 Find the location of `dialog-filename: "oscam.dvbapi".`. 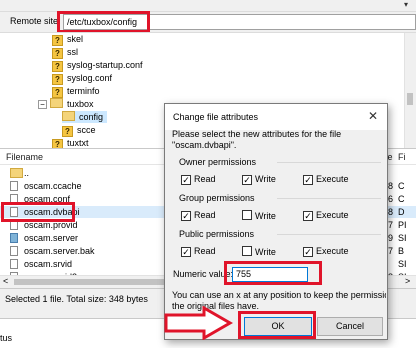

dialog-filename: "oscam.dvbapi". is located at coordinates (204, 145).